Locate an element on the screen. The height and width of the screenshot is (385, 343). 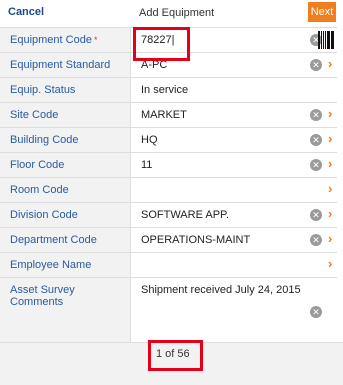
field-floor-code: Floor Code 11 ✕ › is located at coordinates (168, 165).